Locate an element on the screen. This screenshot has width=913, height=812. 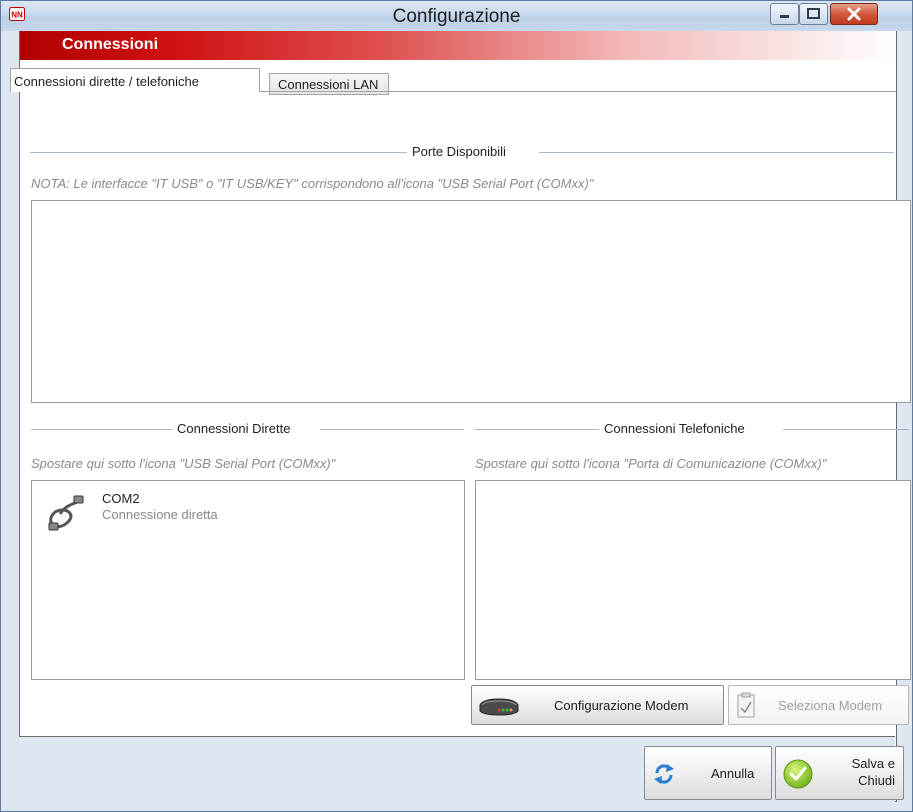
salva-chiudi-label: Salva e Chiudi is located at coordinates (873, 772).